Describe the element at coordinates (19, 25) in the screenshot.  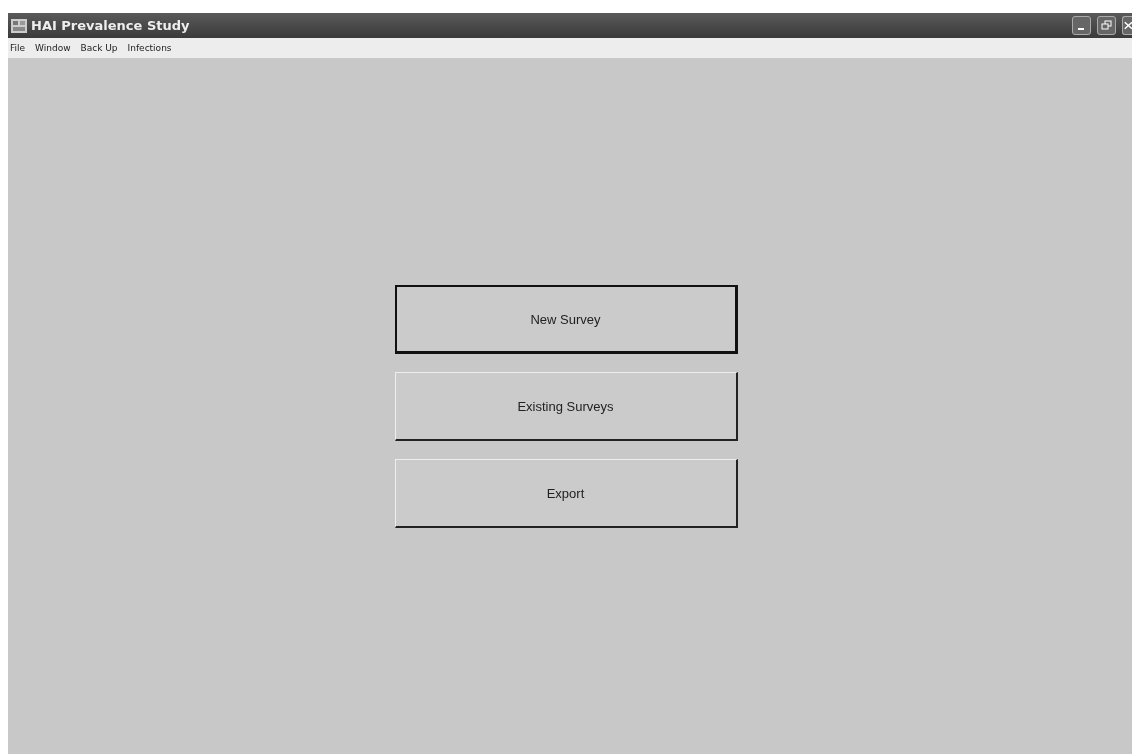
I see `window-icon` at that location.